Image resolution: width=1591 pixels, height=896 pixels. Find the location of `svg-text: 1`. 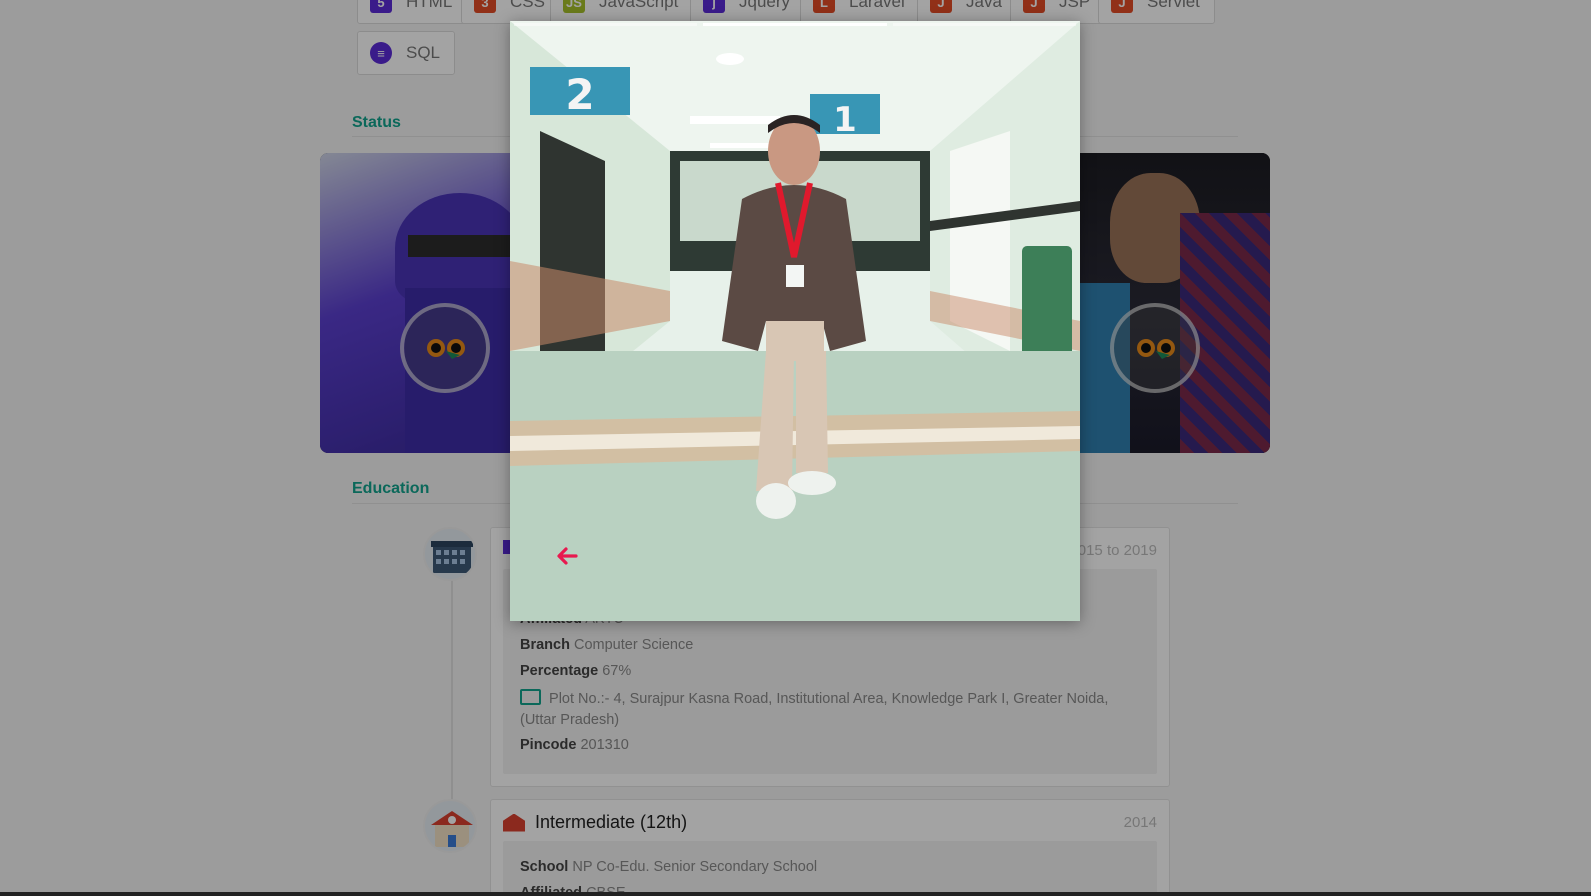

svg-text: 1 is located at coordinates (845, 120).